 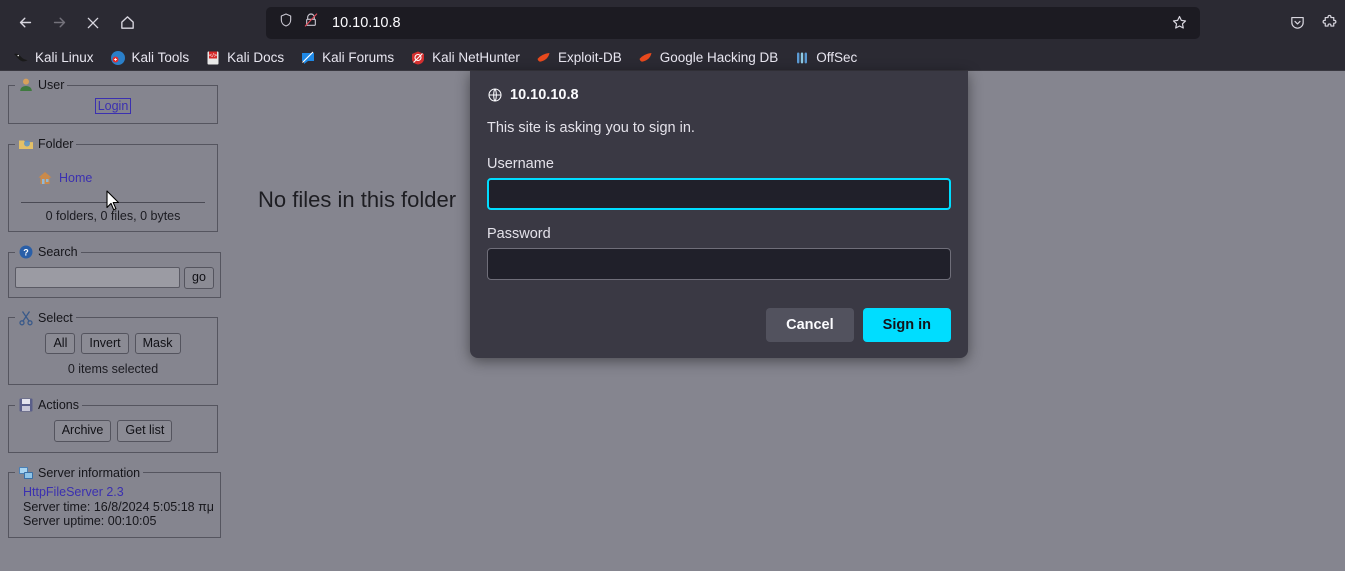 I want to click on archive-button: Archive, so click(x=82, y=431).